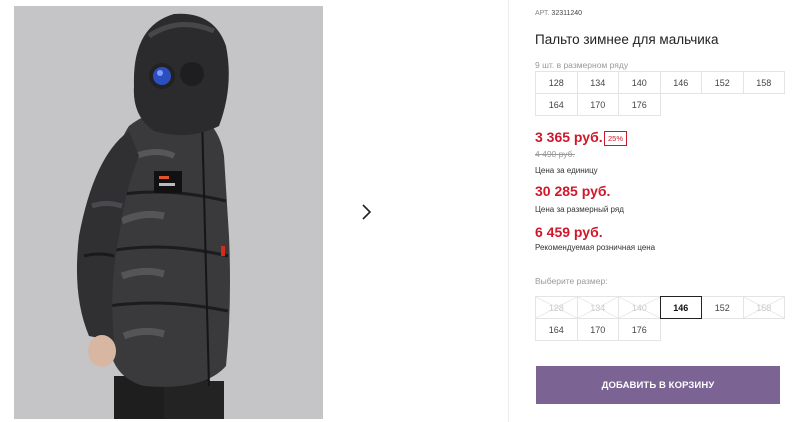  What do you see at coordinates (556, 104) in the screenshot?
I see `range-size-cell: 164` at bounding box center [556, 104].